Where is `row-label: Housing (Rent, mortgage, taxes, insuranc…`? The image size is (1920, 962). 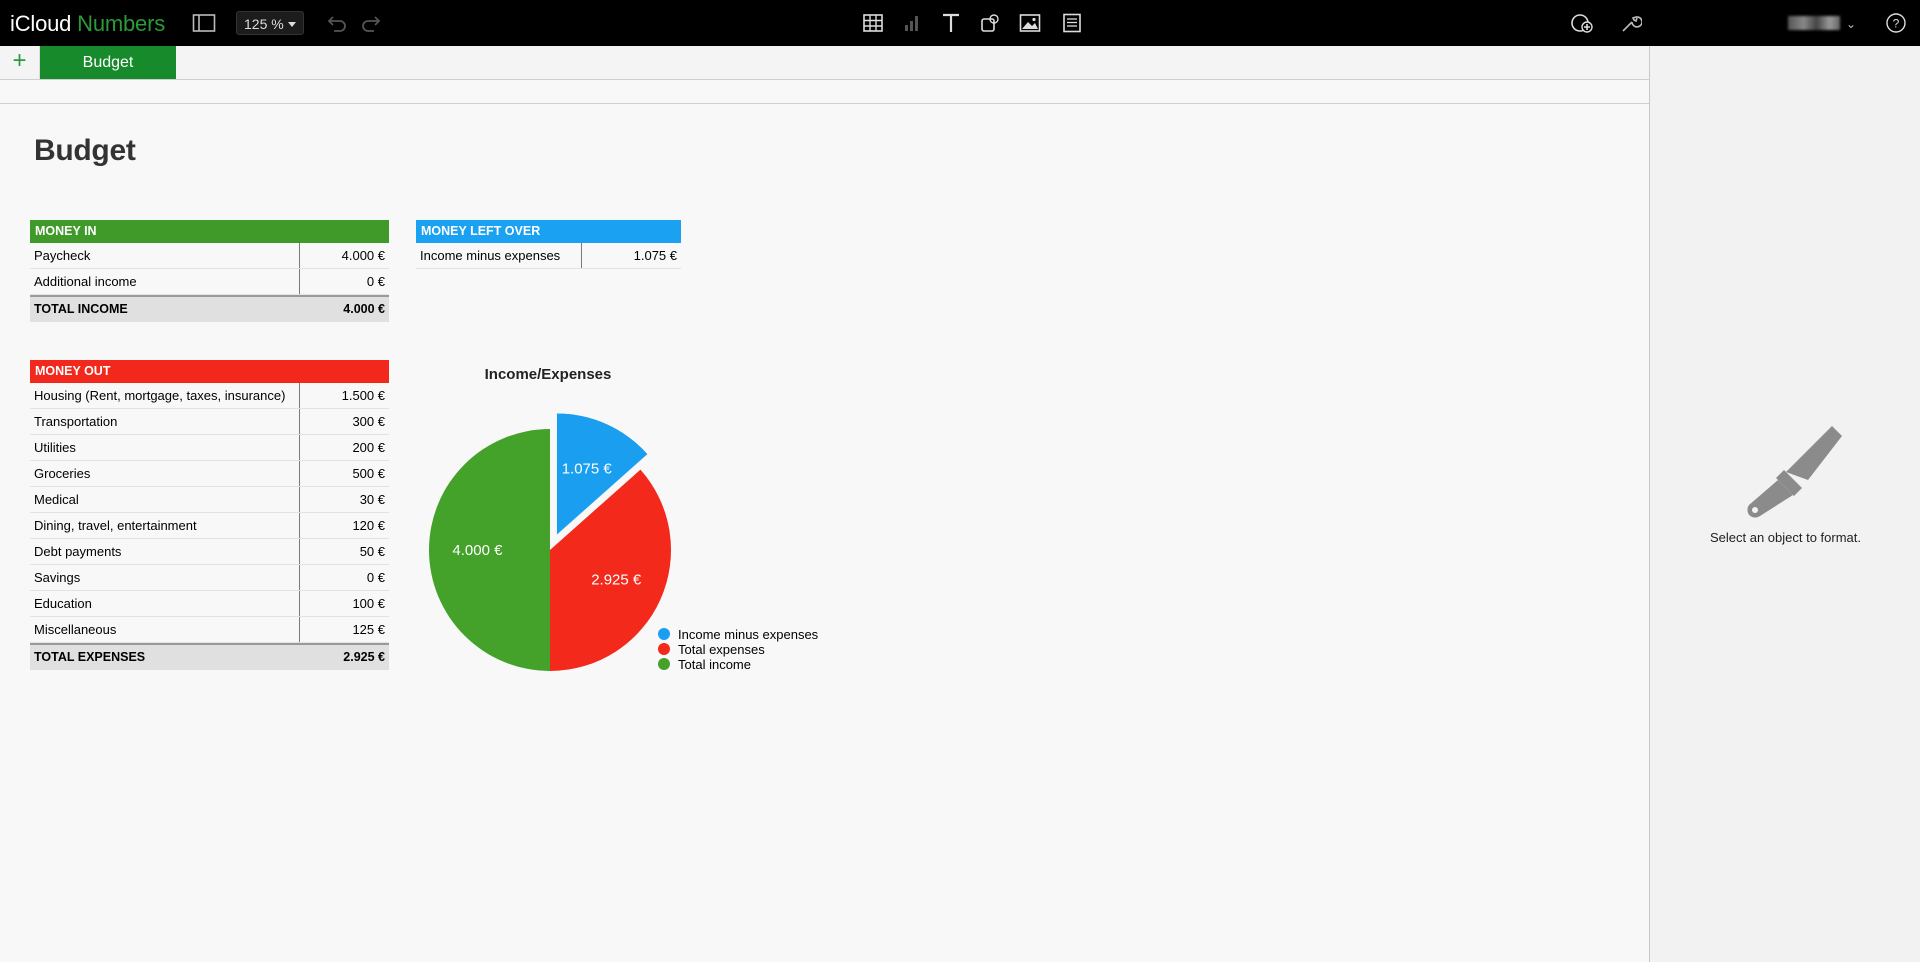 row-label: Housing (Rent, mortgage, taxes, insuranc… is located at coordinates (160, 395).